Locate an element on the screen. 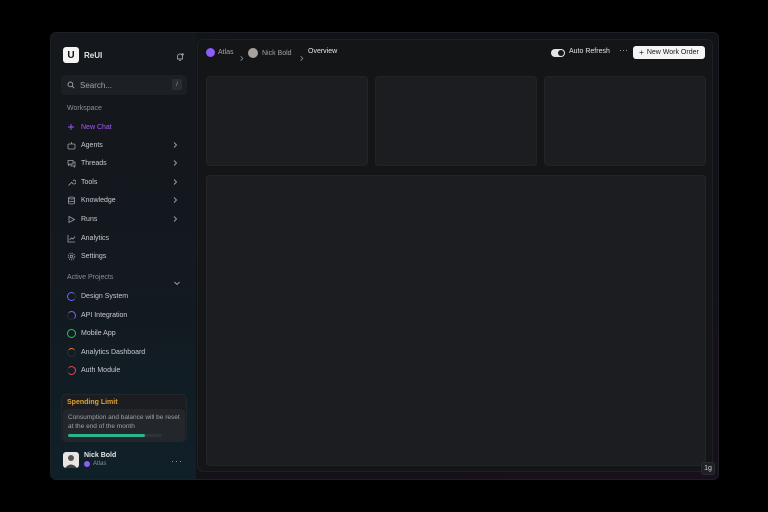 The height and width of the screenshot is (512, 768). chart-icon is located at coordinates (71, 238).